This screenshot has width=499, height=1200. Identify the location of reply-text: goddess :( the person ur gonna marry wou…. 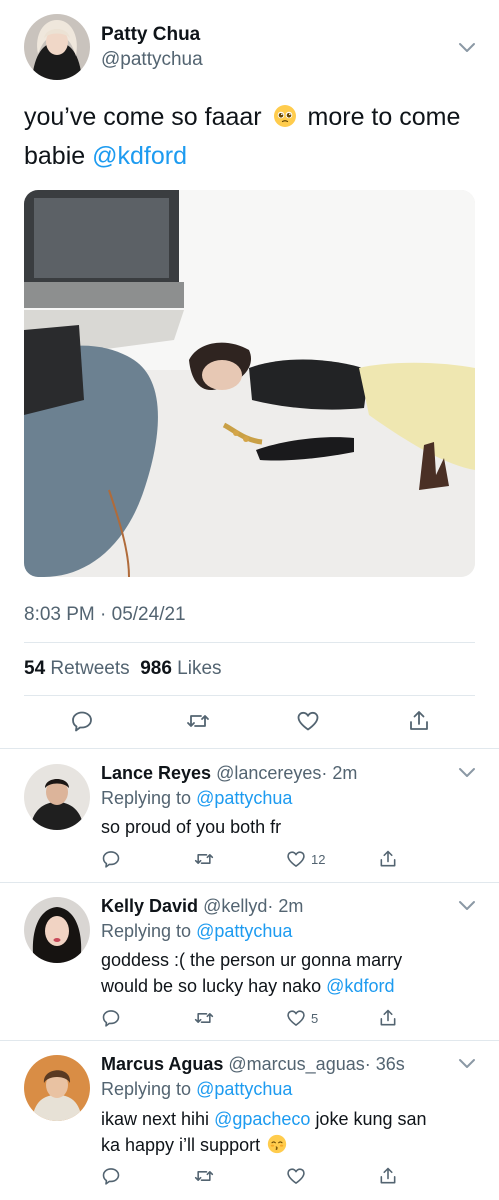
(286, 973).